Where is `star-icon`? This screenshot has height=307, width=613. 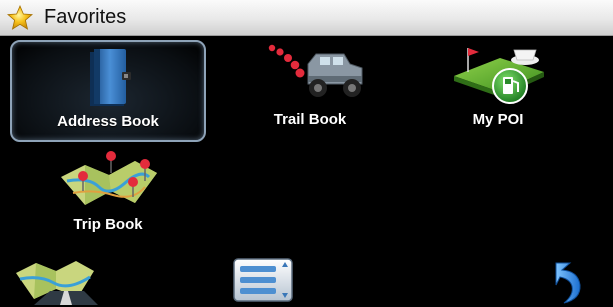
star-icon is located at coordinates (20, 17).